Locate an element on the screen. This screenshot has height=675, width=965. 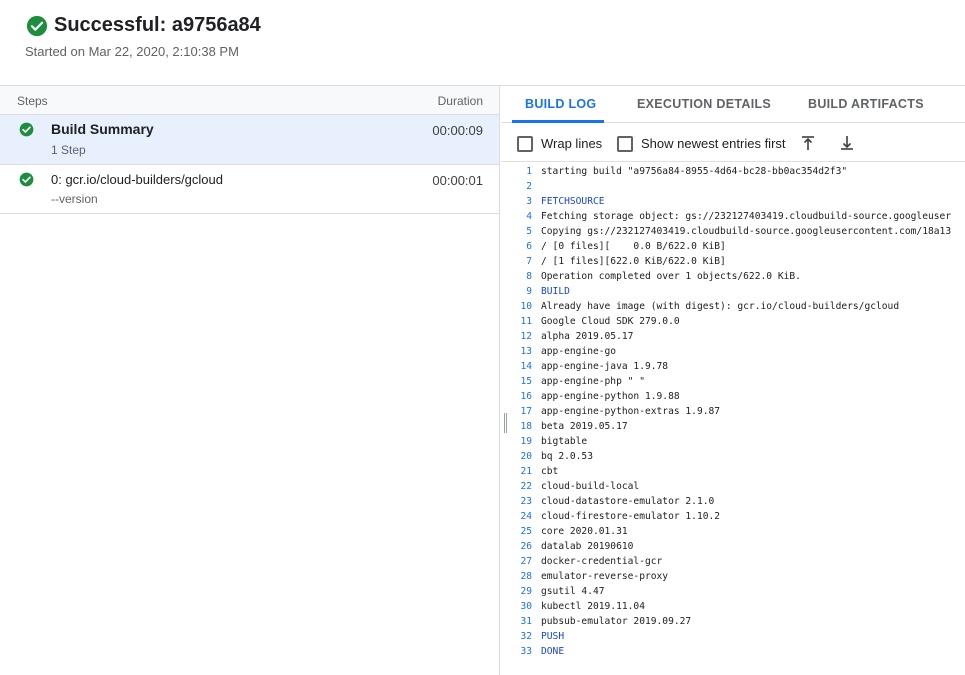
log-line-number: 16 is located at coordinates (526, 396).